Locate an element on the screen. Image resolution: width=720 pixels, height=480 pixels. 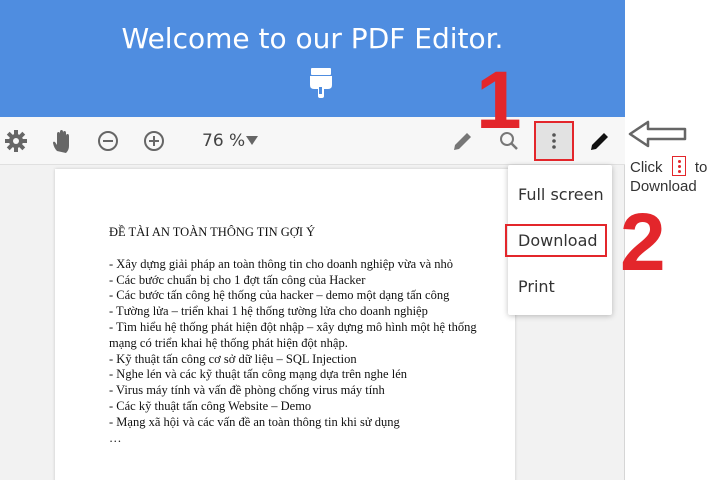
menu-item-full-screen: Full screen is located at coordinates (561, 194).